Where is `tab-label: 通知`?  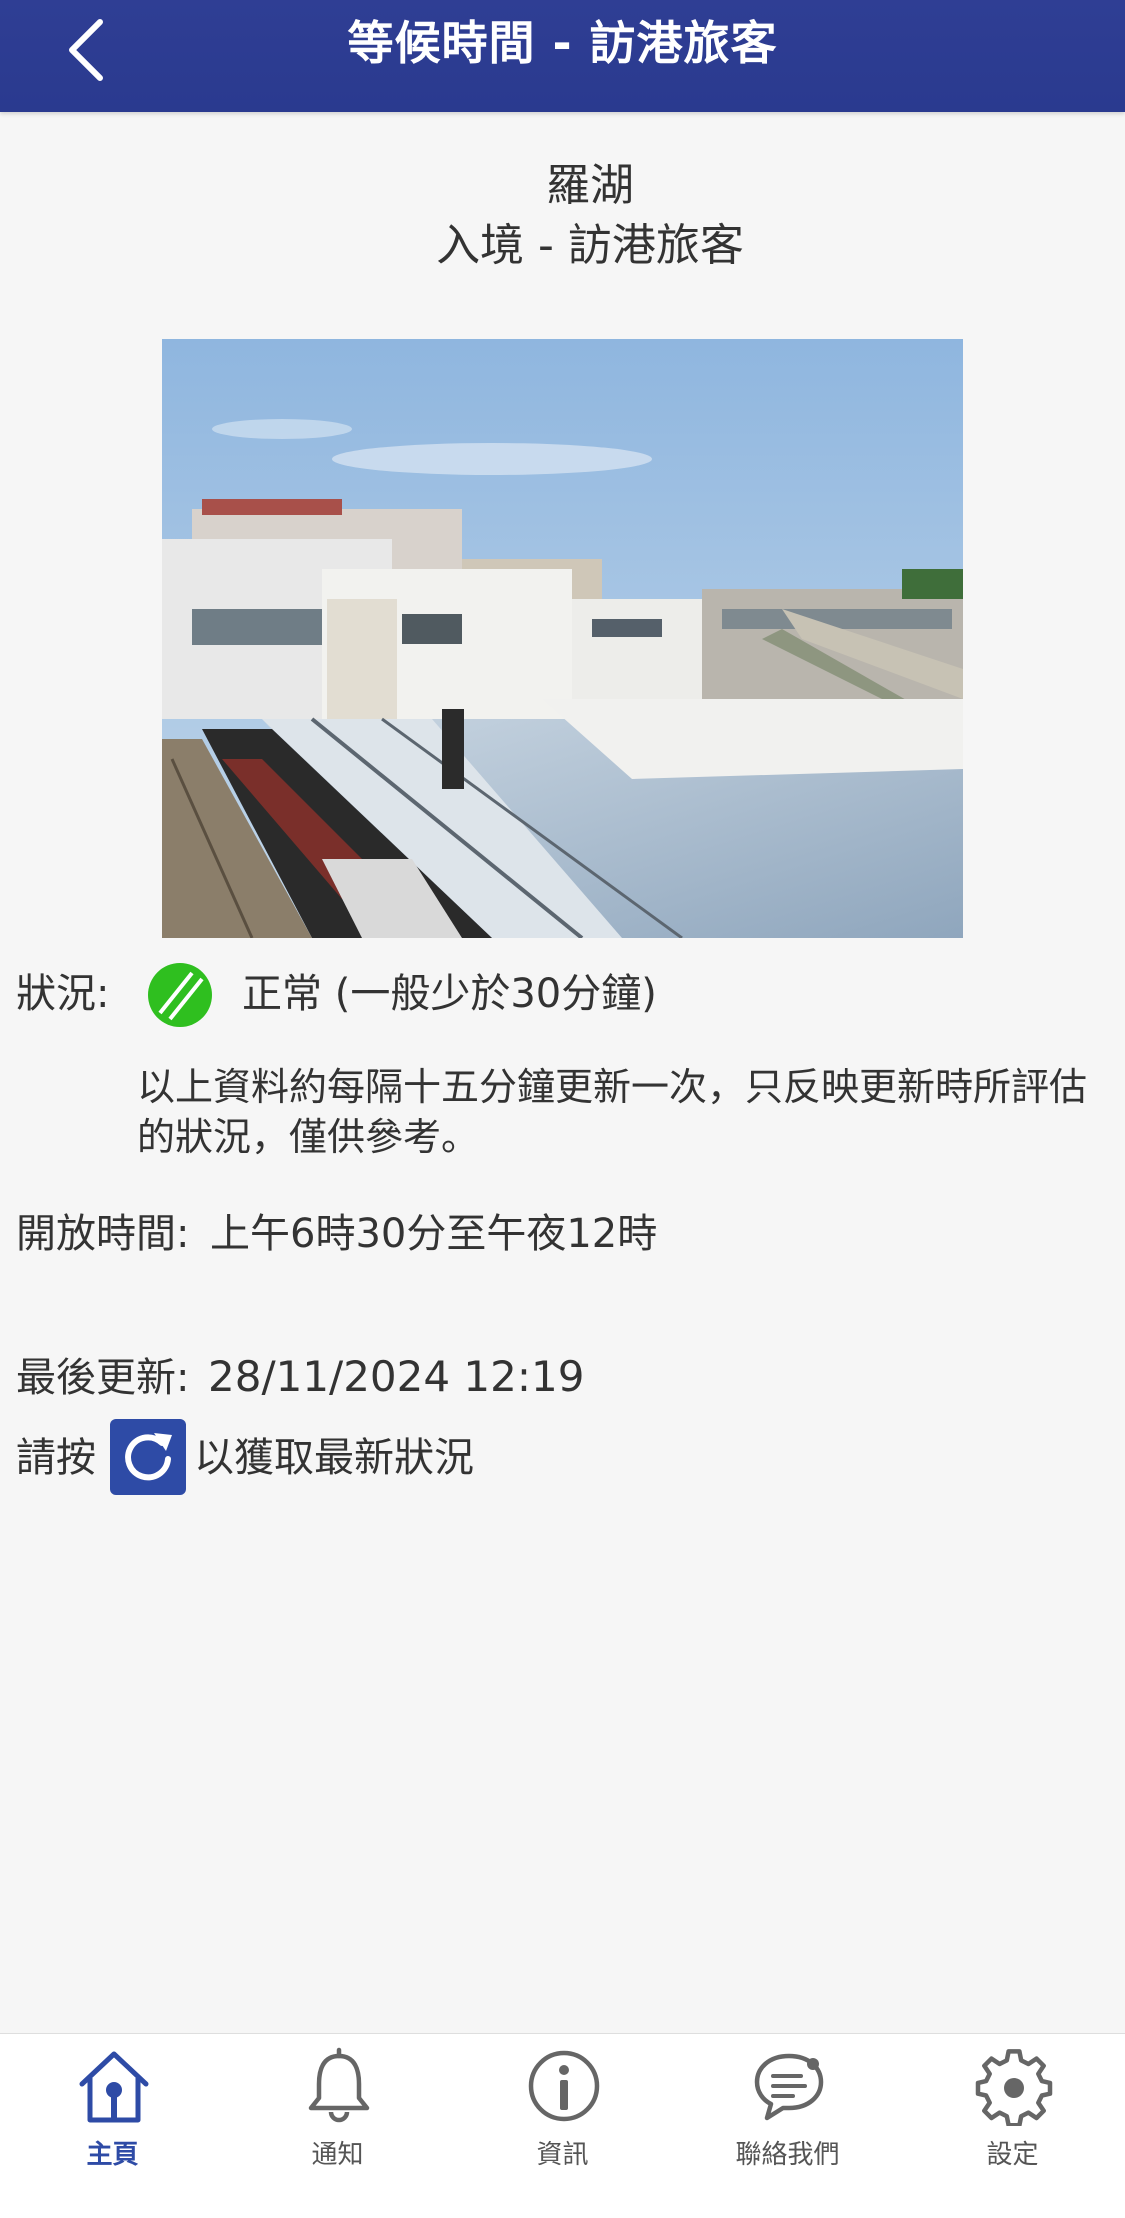
tab-label: 通知 is located at coordinates (337, 2155).